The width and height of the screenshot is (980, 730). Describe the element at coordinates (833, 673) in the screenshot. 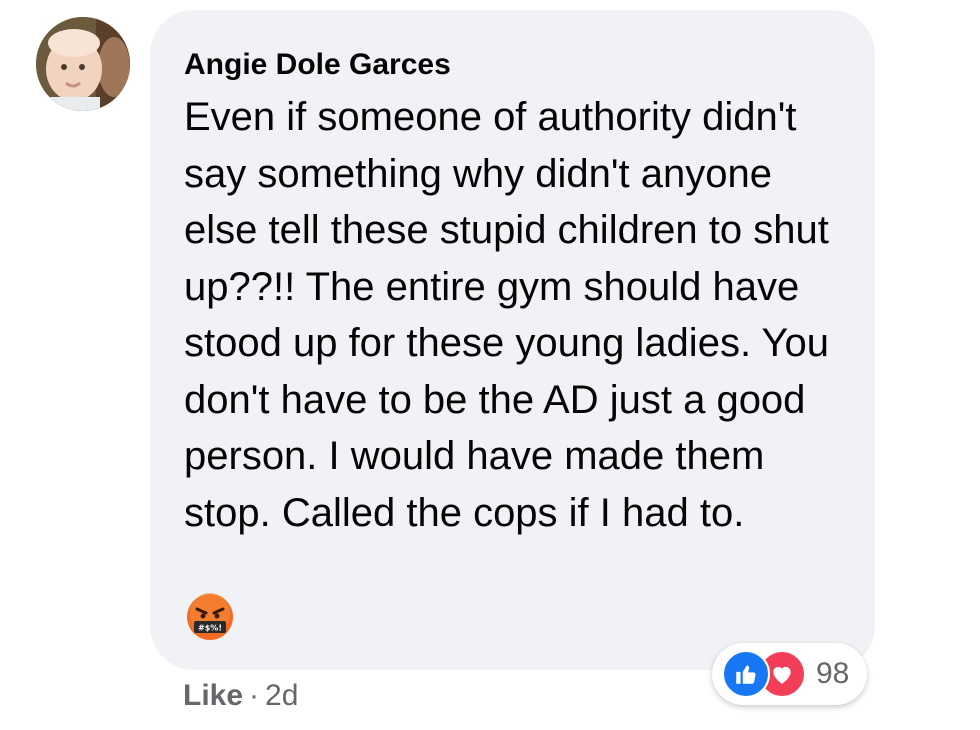

I see `reaction-count: 98` at that location.